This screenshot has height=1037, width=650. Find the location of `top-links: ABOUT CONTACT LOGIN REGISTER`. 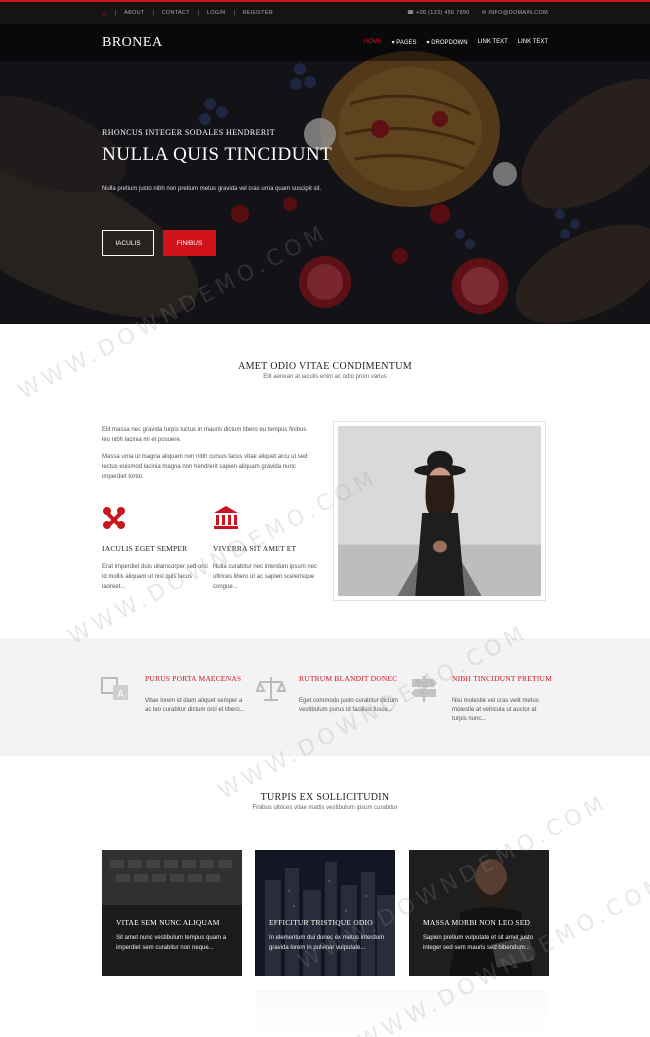

top-links: ABOUT CONTACT LOGIN REGISTER is located at coordinates (198, 13).